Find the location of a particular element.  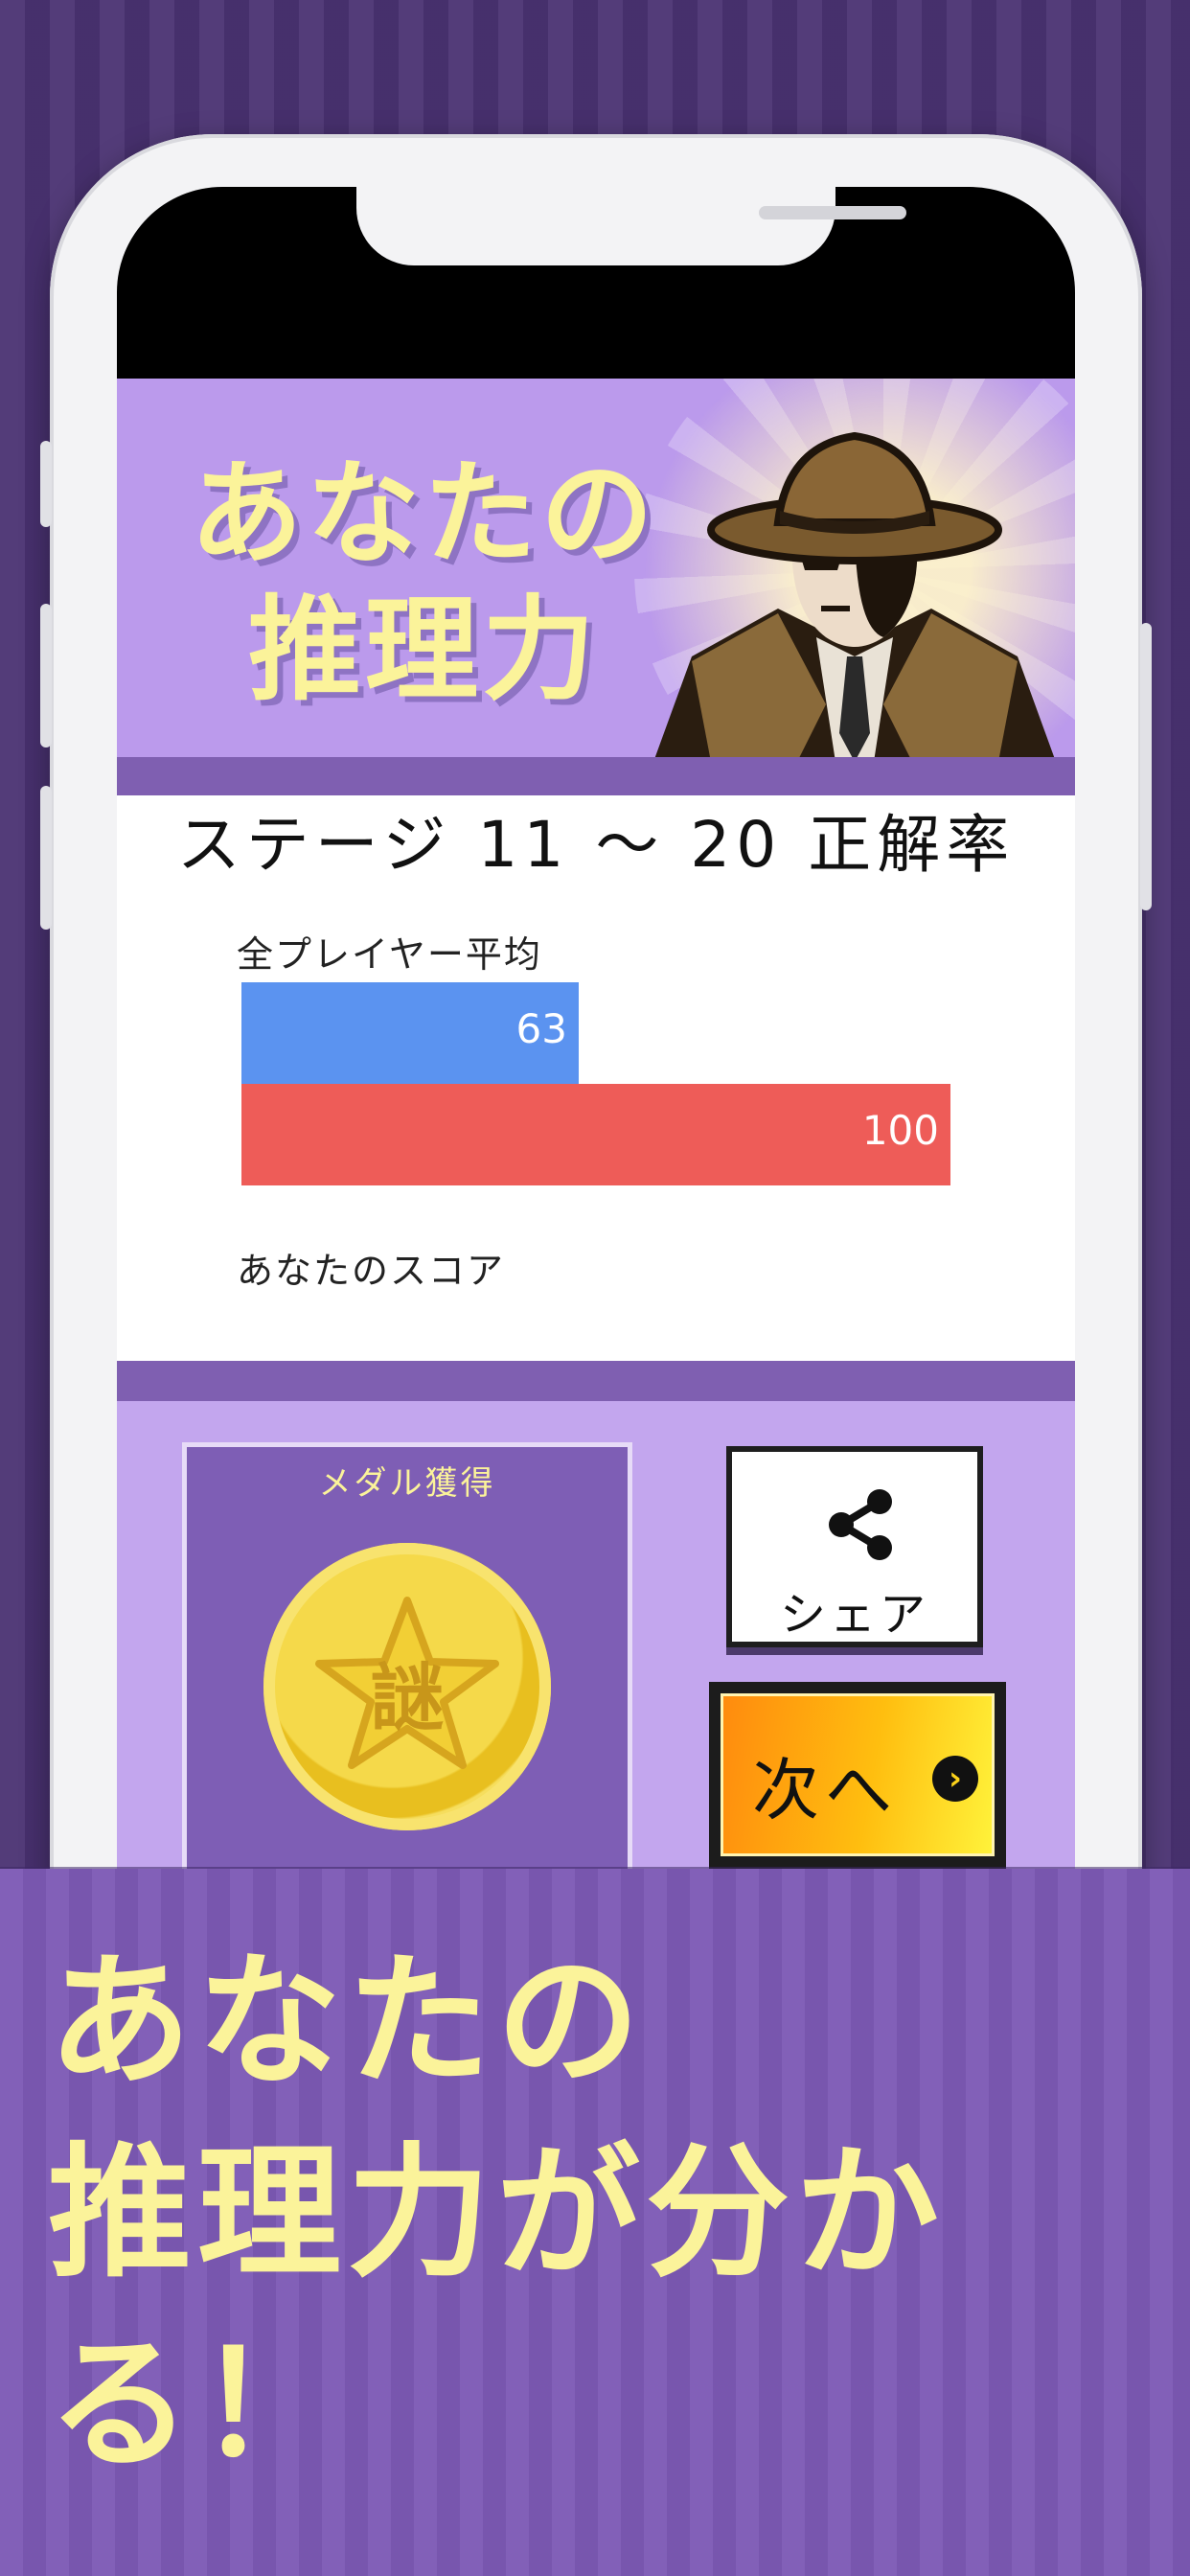

medal-kanji: 謎 is located at coordinates (408, 1697).